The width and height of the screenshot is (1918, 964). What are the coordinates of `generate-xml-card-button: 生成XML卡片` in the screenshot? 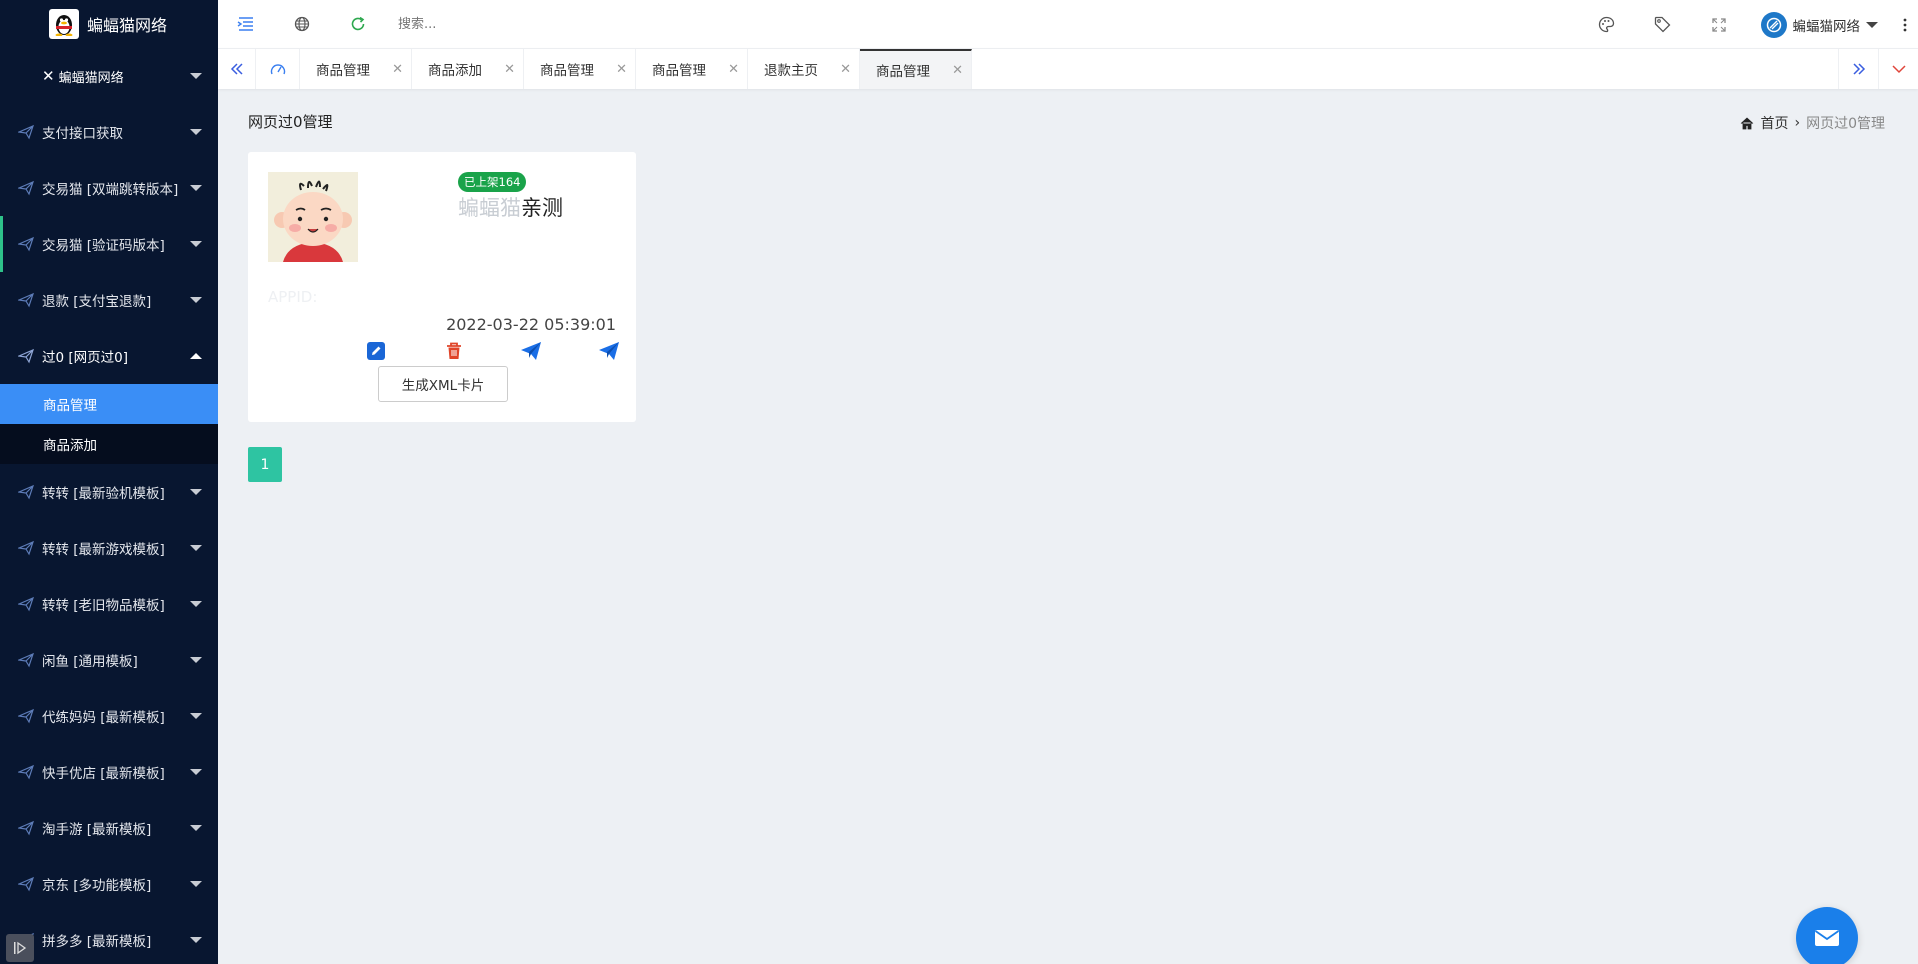 It's located at (443, 384).